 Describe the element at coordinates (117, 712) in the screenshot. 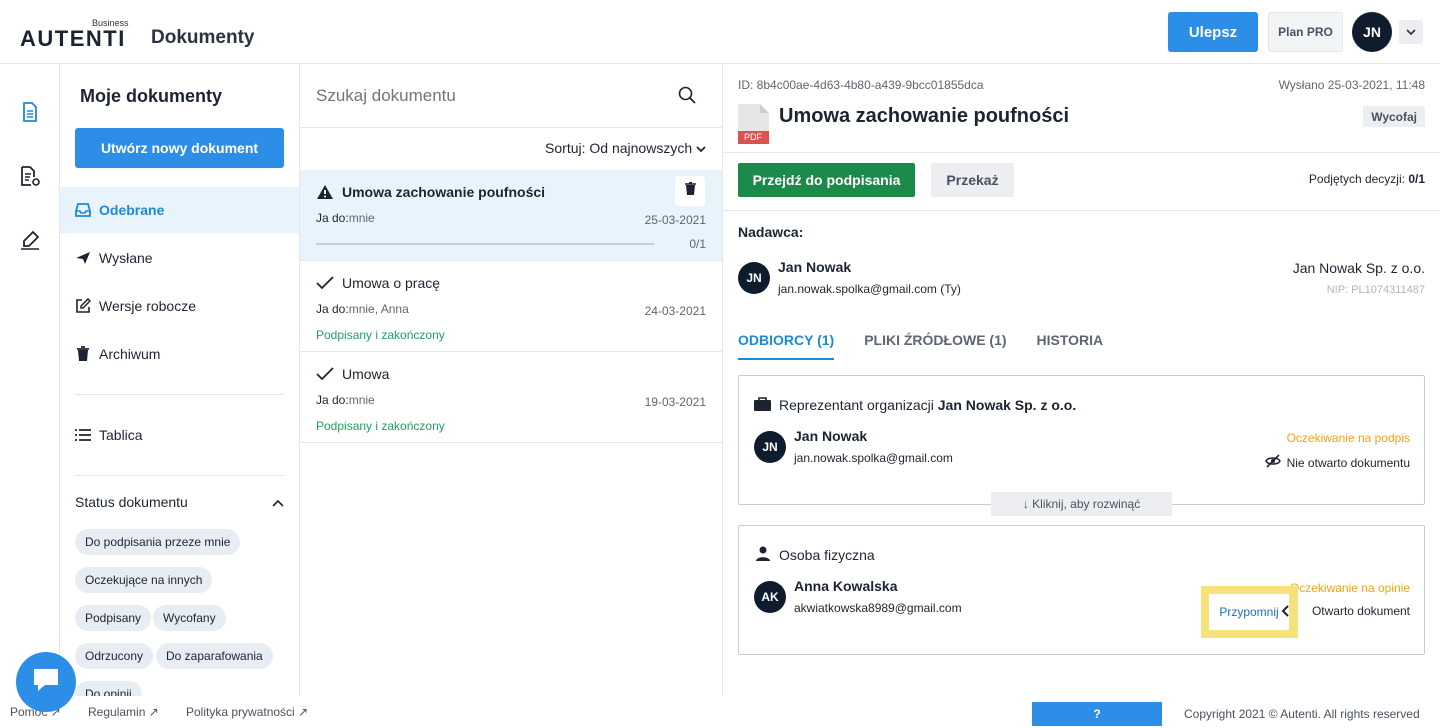

I see `footer-link-label: Regulamin` at that location.